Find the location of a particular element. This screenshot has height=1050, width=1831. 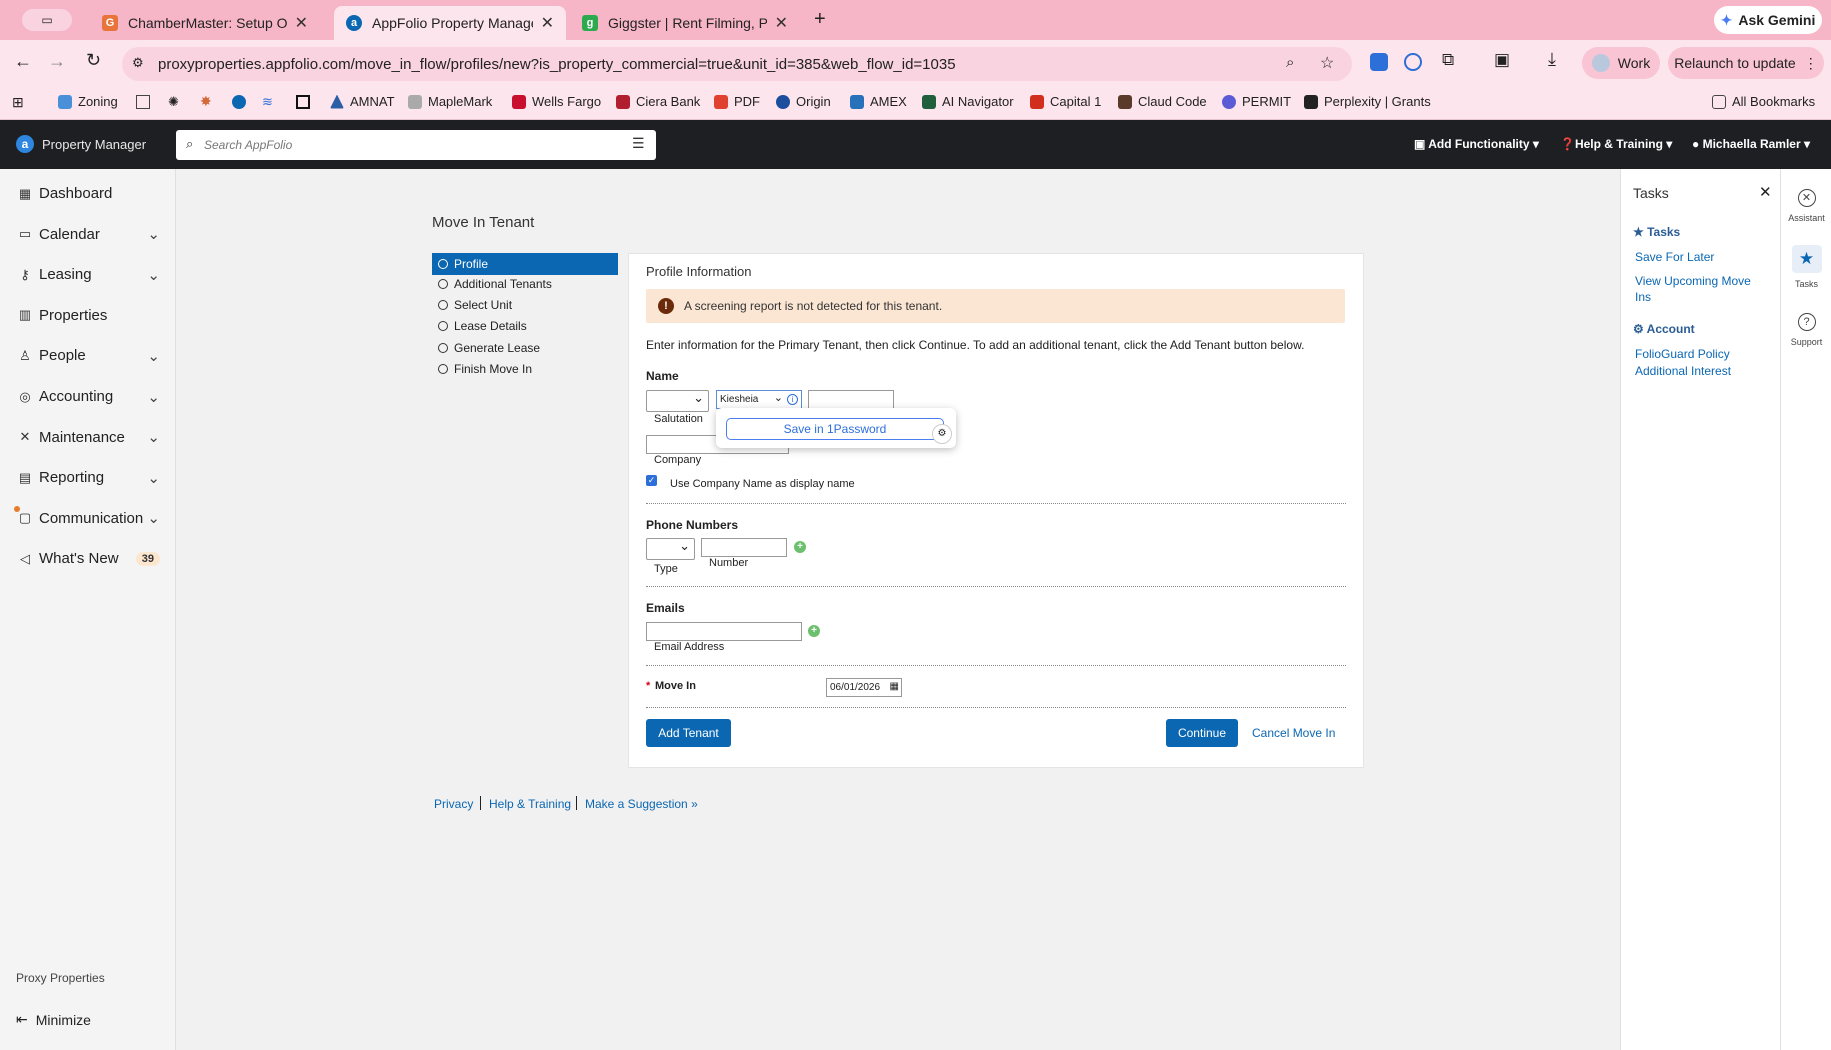

bookmark-origin: Origin is located at coordinates (803, 101).